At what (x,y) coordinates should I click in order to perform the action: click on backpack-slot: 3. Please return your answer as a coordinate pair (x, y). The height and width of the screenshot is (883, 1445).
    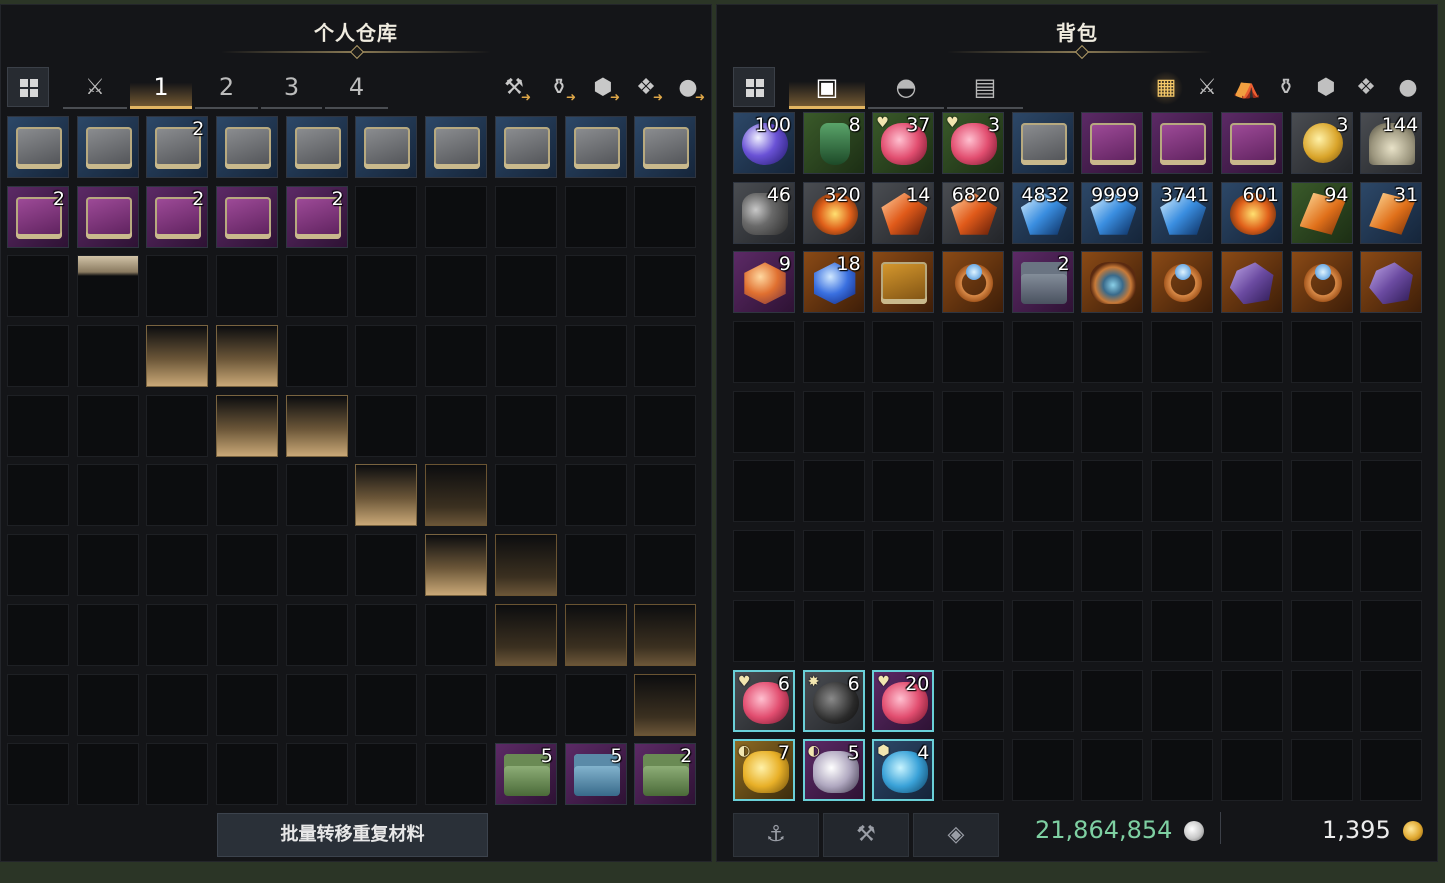
    Looking at the image, I should click on (1321, 143).